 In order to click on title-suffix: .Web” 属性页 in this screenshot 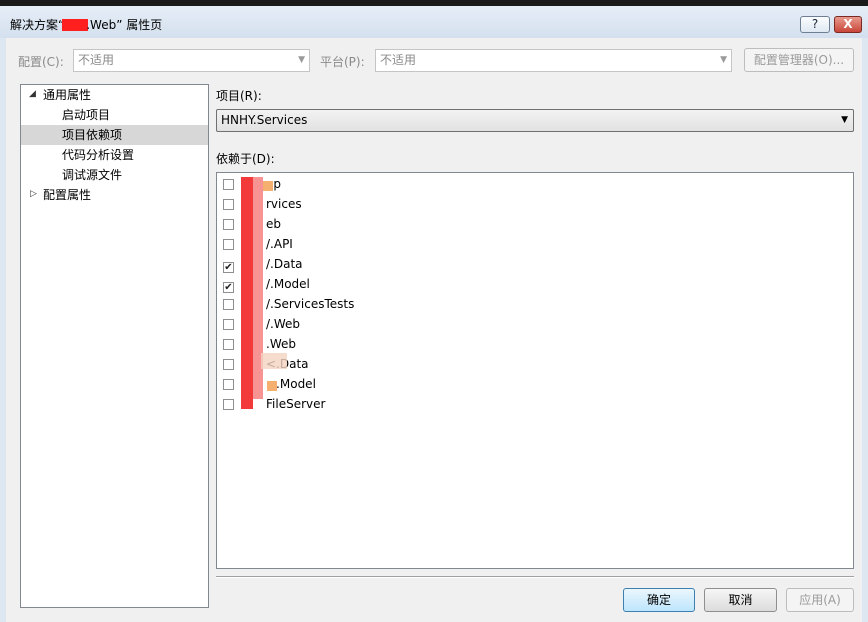, I will do `click(124, 25)`.